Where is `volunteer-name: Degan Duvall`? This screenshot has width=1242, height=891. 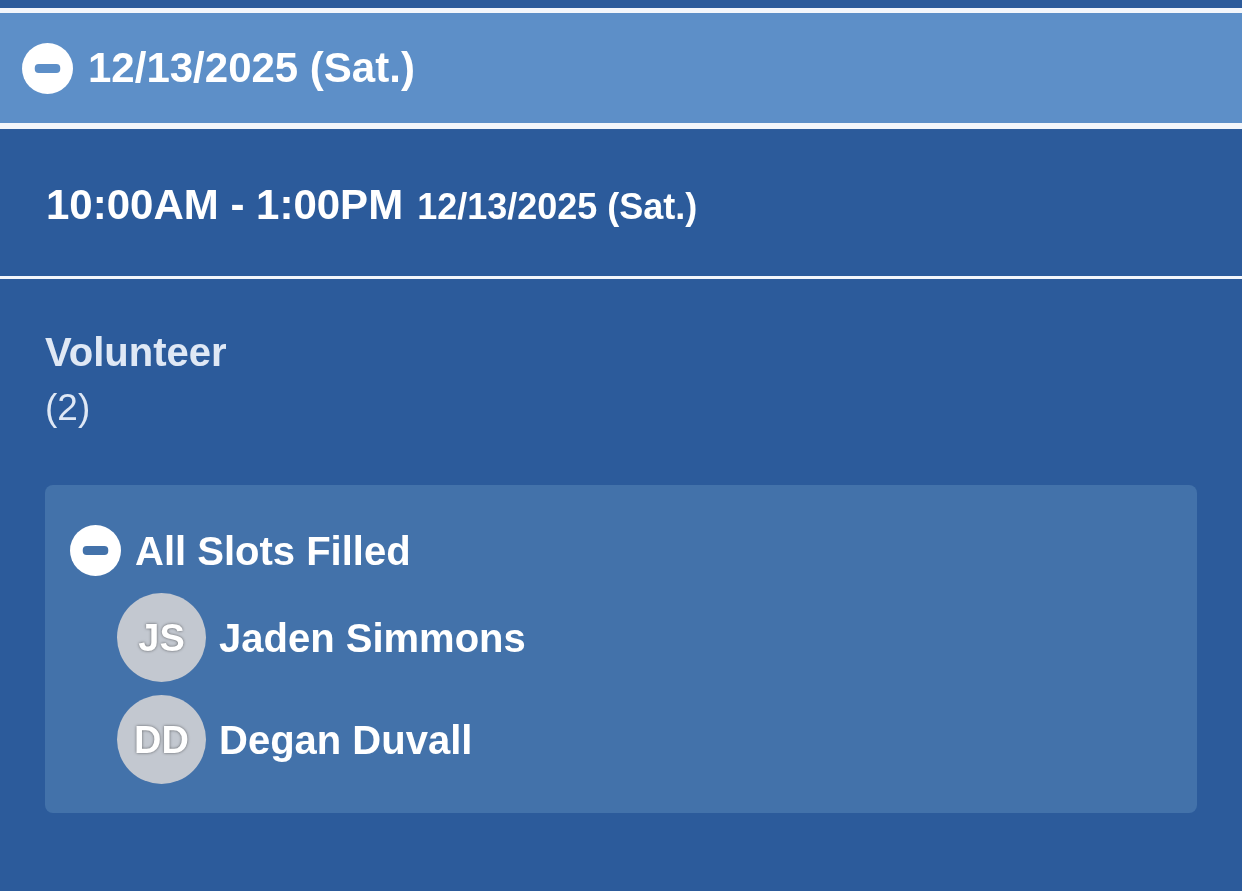
volunteer-name: Degan Duvall is located at coordinates (346, 739).